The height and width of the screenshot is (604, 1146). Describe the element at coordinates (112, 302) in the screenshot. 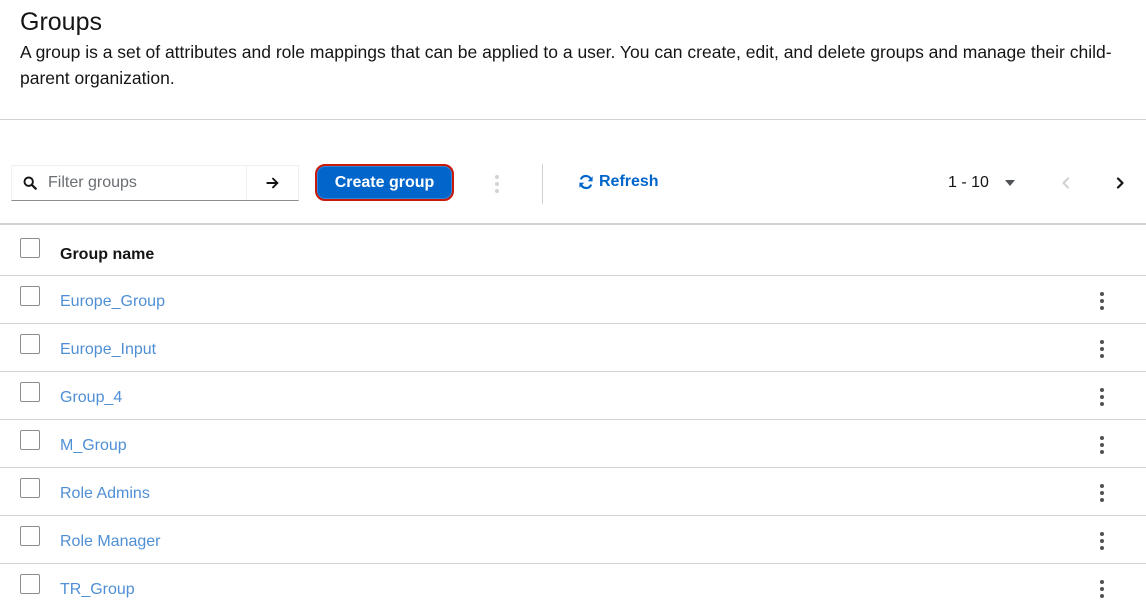

I see `group-name-link: Europe_Group` at that location.